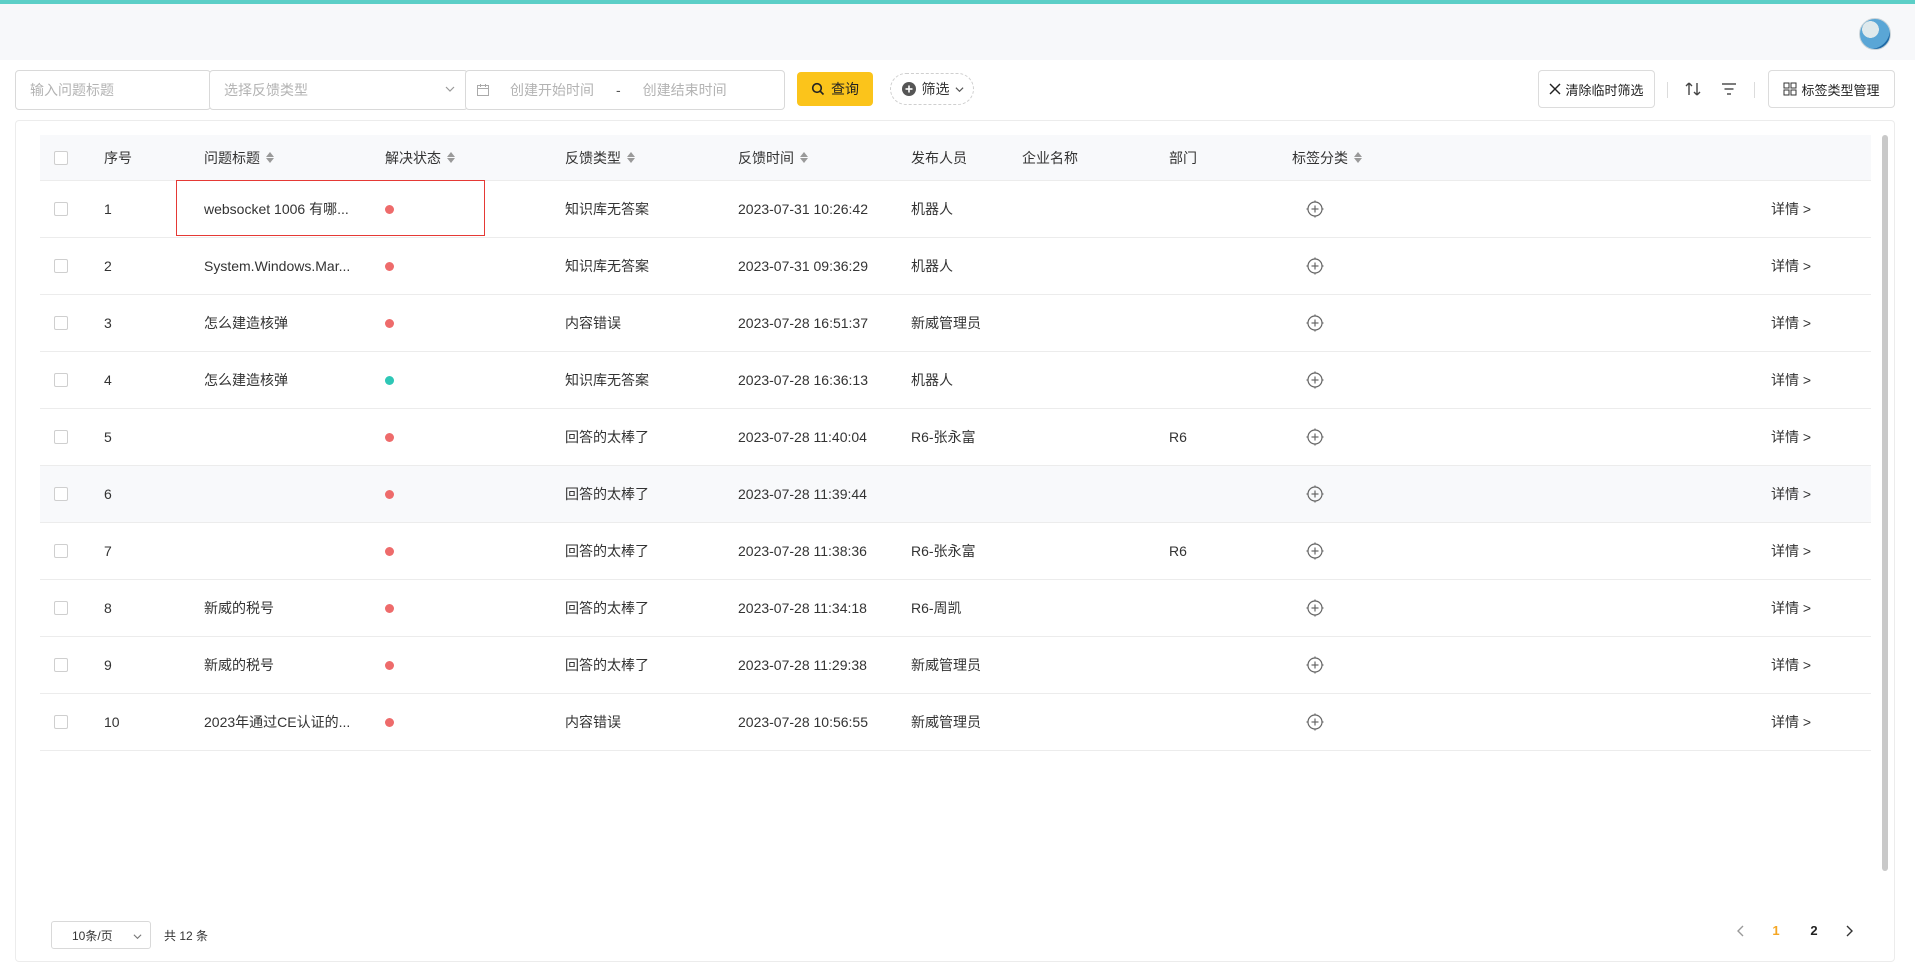 This screenshot has width=1915, height=962. I want to click on query-button: 查询, so click(835, 89).